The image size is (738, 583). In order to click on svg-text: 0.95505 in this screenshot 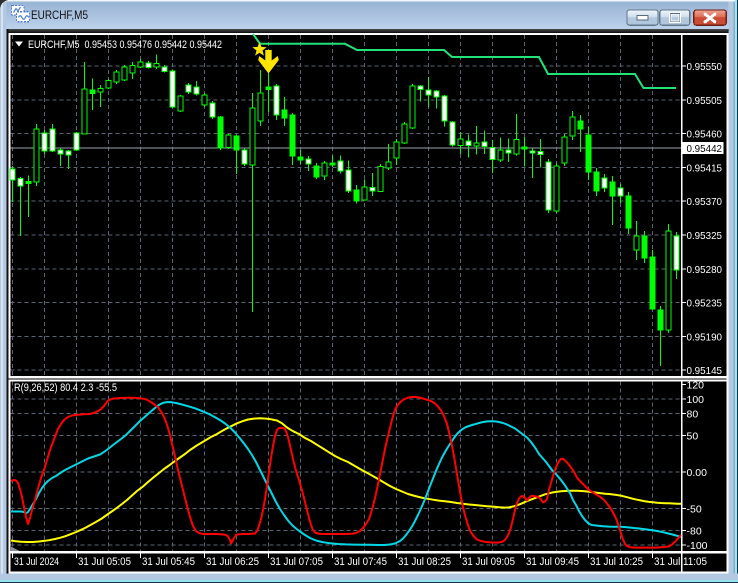, I will do `click(705, 101)`.